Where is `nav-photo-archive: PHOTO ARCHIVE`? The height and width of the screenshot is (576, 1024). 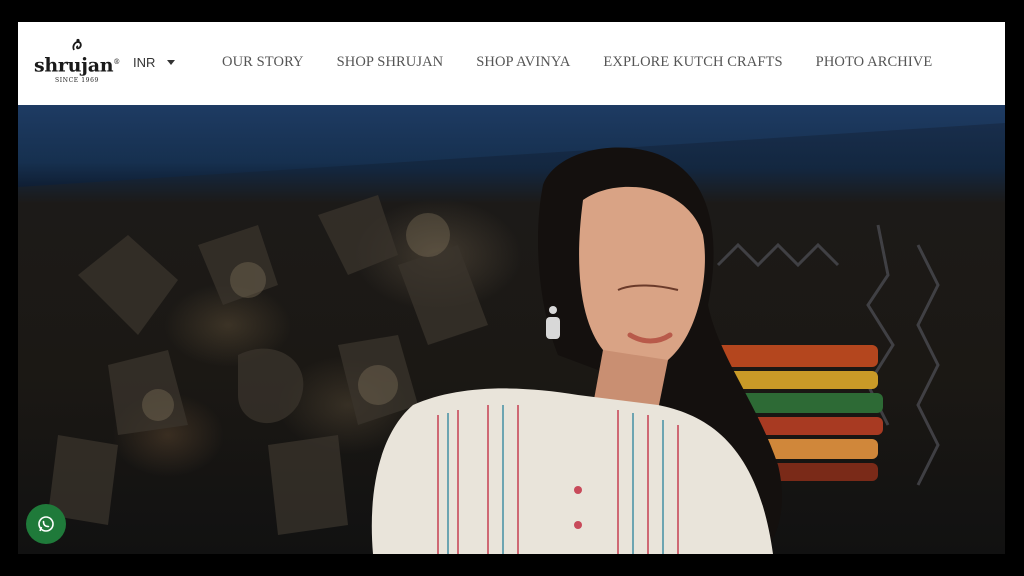 nav-photo-archive: PHOTO ARCHIVE is located at coordinates (874, 62).